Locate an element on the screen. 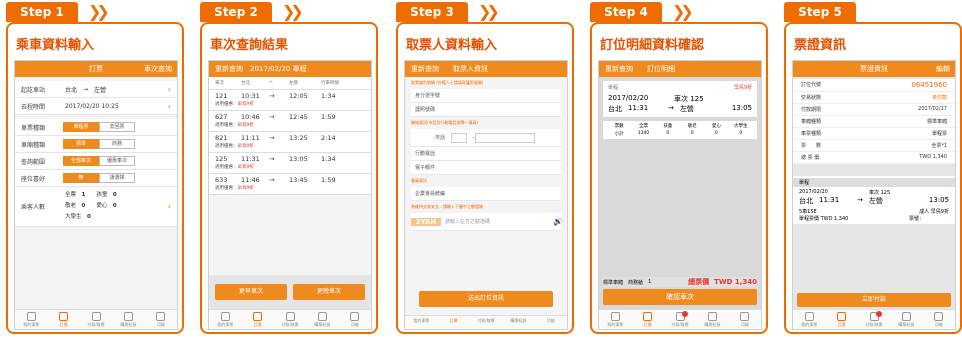  train-row: 125 11:31 → 13:05 1:34 適用優惠：早鳥9折 is located at coordinates (290, 163).